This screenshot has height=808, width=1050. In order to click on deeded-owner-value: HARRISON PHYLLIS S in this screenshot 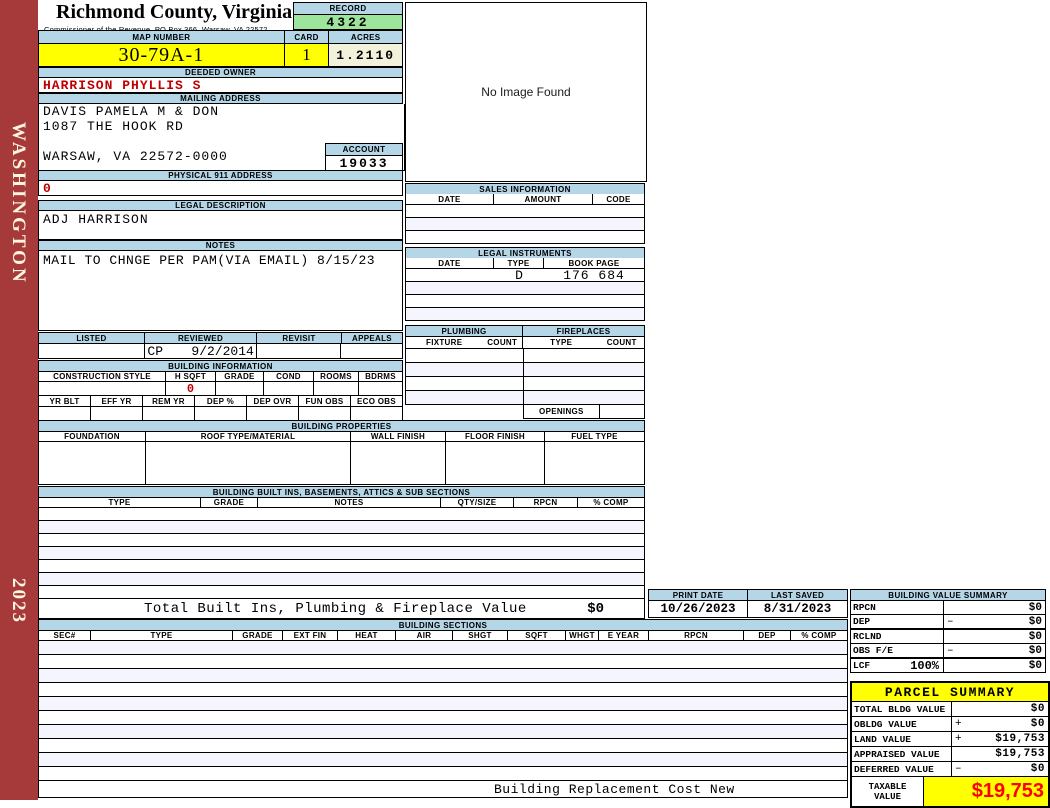, I will do `click(220, 85)`.